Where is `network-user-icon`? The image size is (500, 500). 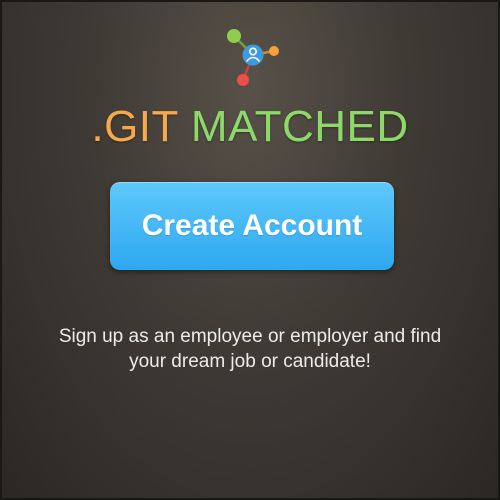
network-user-icon is located at coordinates (253, 57).